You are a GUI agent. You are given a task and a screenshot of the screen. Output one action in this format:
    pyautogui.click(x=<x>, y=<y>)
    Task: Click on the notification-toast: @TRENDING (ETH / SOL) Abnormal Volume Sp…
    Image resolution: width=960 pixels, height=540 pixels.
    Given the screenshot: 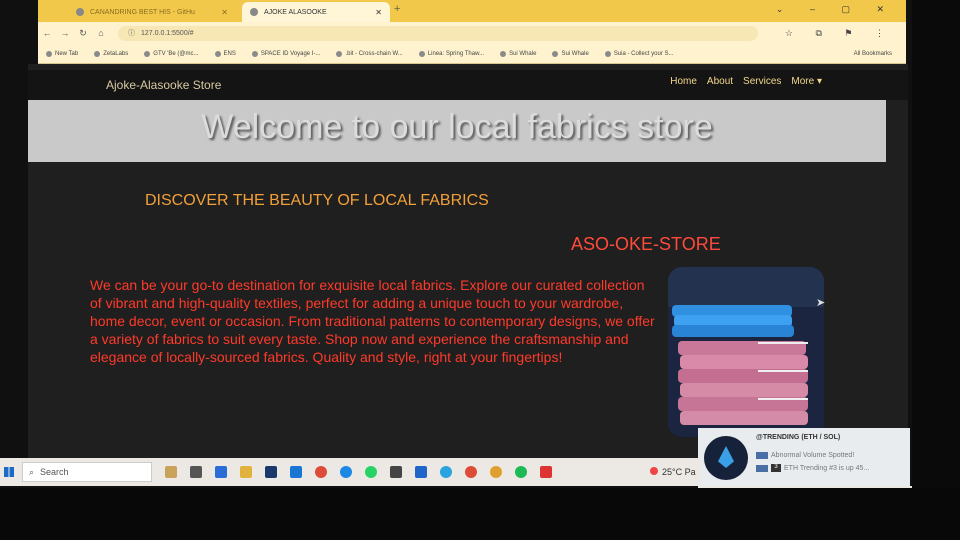 What is the action you would take?
    pyautogui.click(x=804, y=458)
    